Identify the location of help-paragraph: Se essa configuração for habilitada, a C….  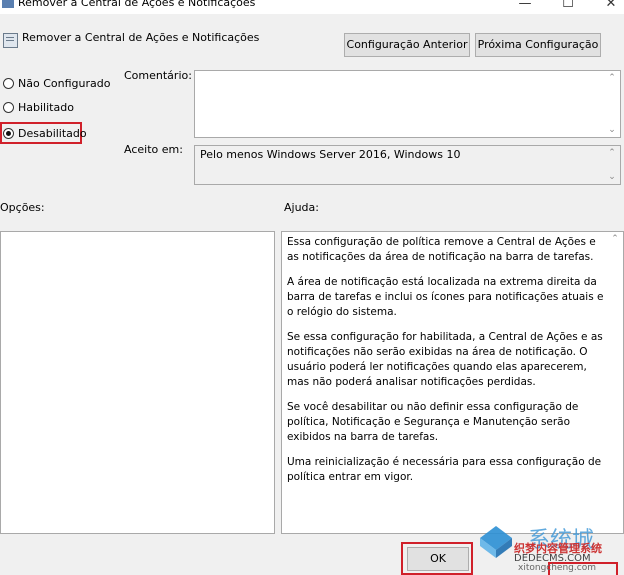
(445, 359).